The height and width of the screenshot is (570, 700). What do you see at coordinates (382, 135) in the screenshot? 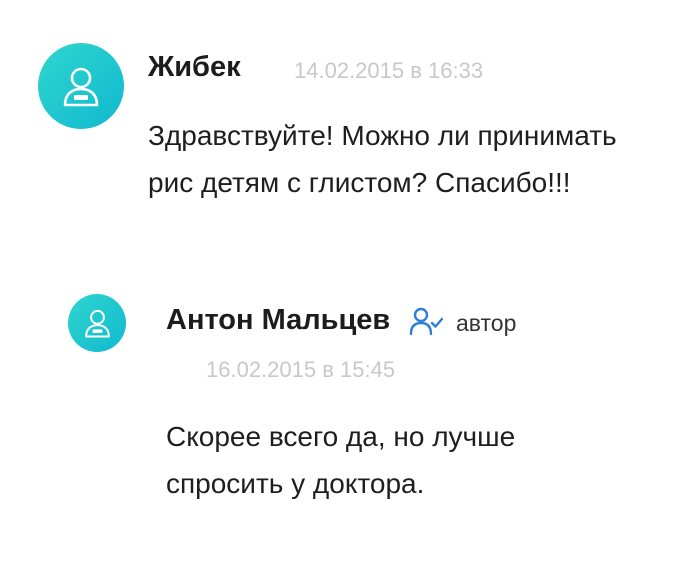
I see `comment-text-line: Здравствуйте! Можно ли принимать` at bounding box center [382, 135].